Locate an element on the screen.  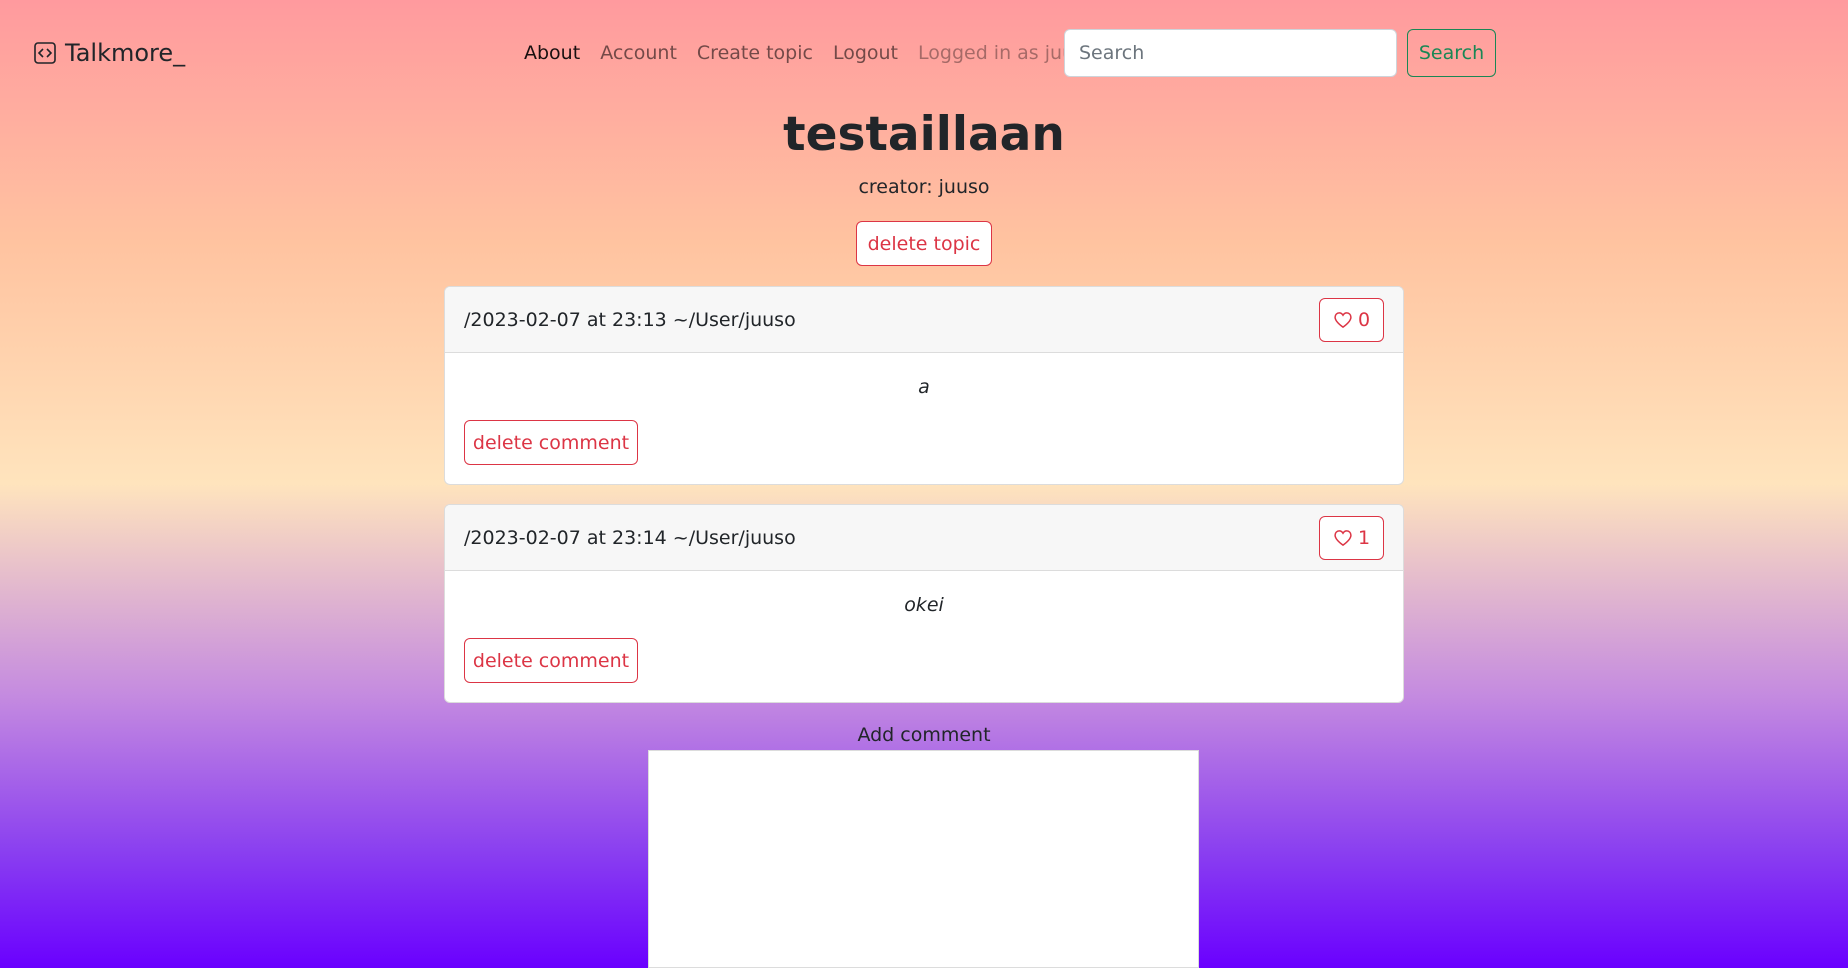
comment-header: /2023-02-07 at 23:14 ~/User/juuso 1 is located at coordinates (924, 538).